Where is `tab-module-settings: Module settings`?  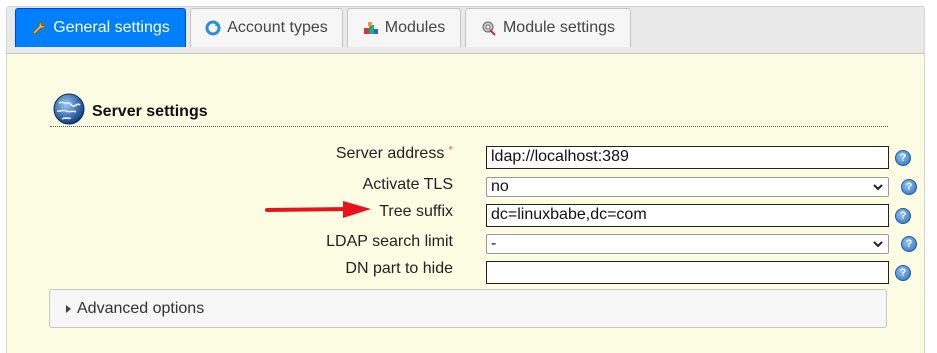 tab-module-settings: Module settings is located at coordinates (548, 27).